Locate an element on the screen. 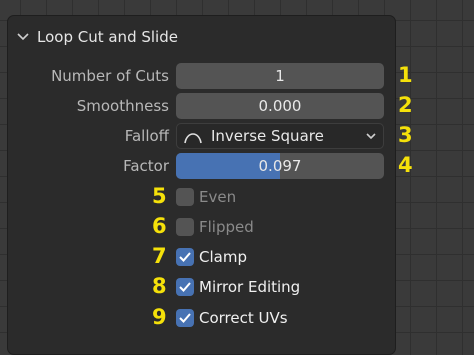 Image resolution: width=474 pixels, height=355 pixels. flipped-label: Flipped is located at coordinates (226, 227).